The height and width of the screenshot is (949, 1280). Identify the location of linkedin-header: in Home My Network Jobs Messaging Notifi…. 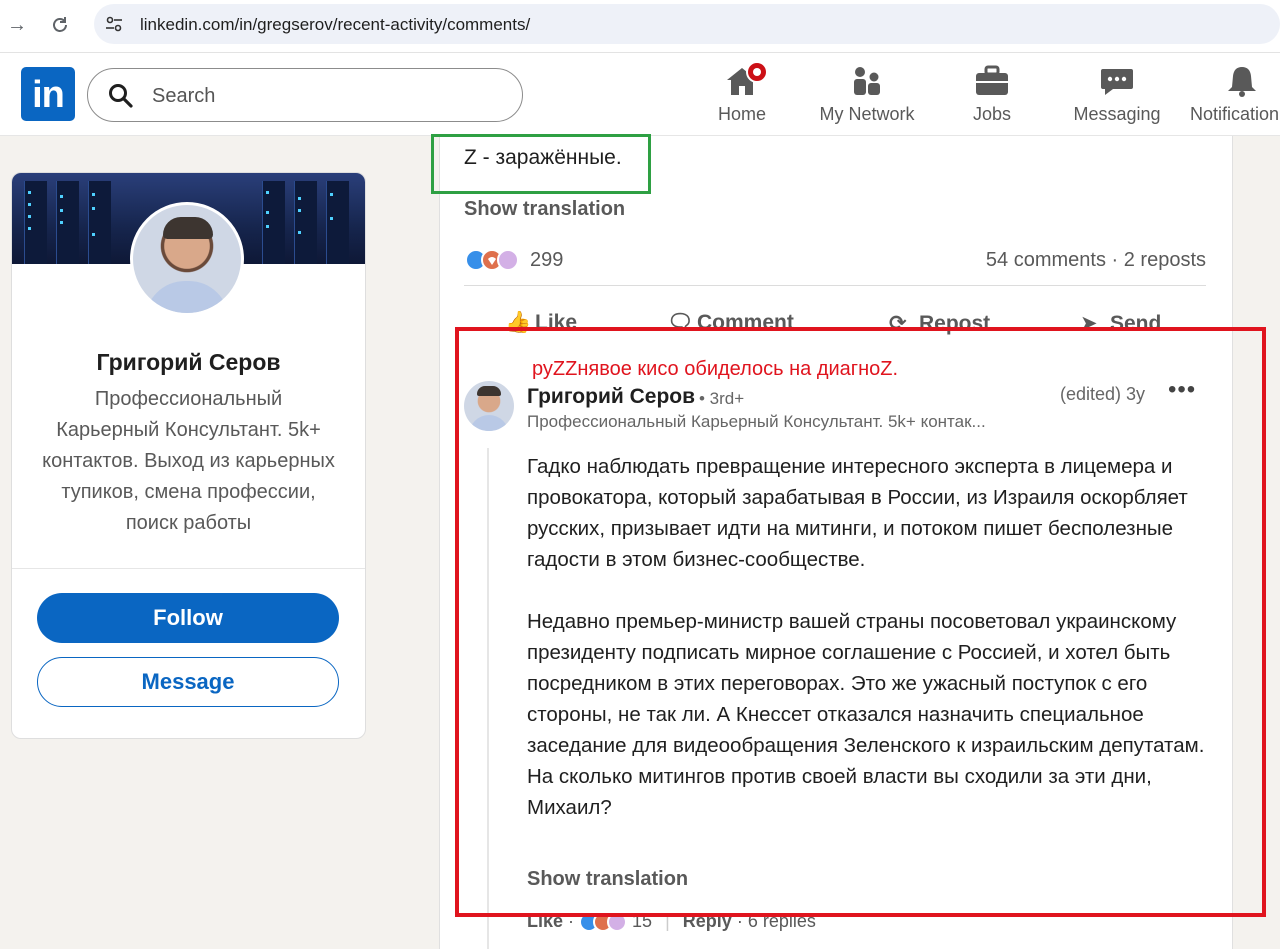
(640, 94).